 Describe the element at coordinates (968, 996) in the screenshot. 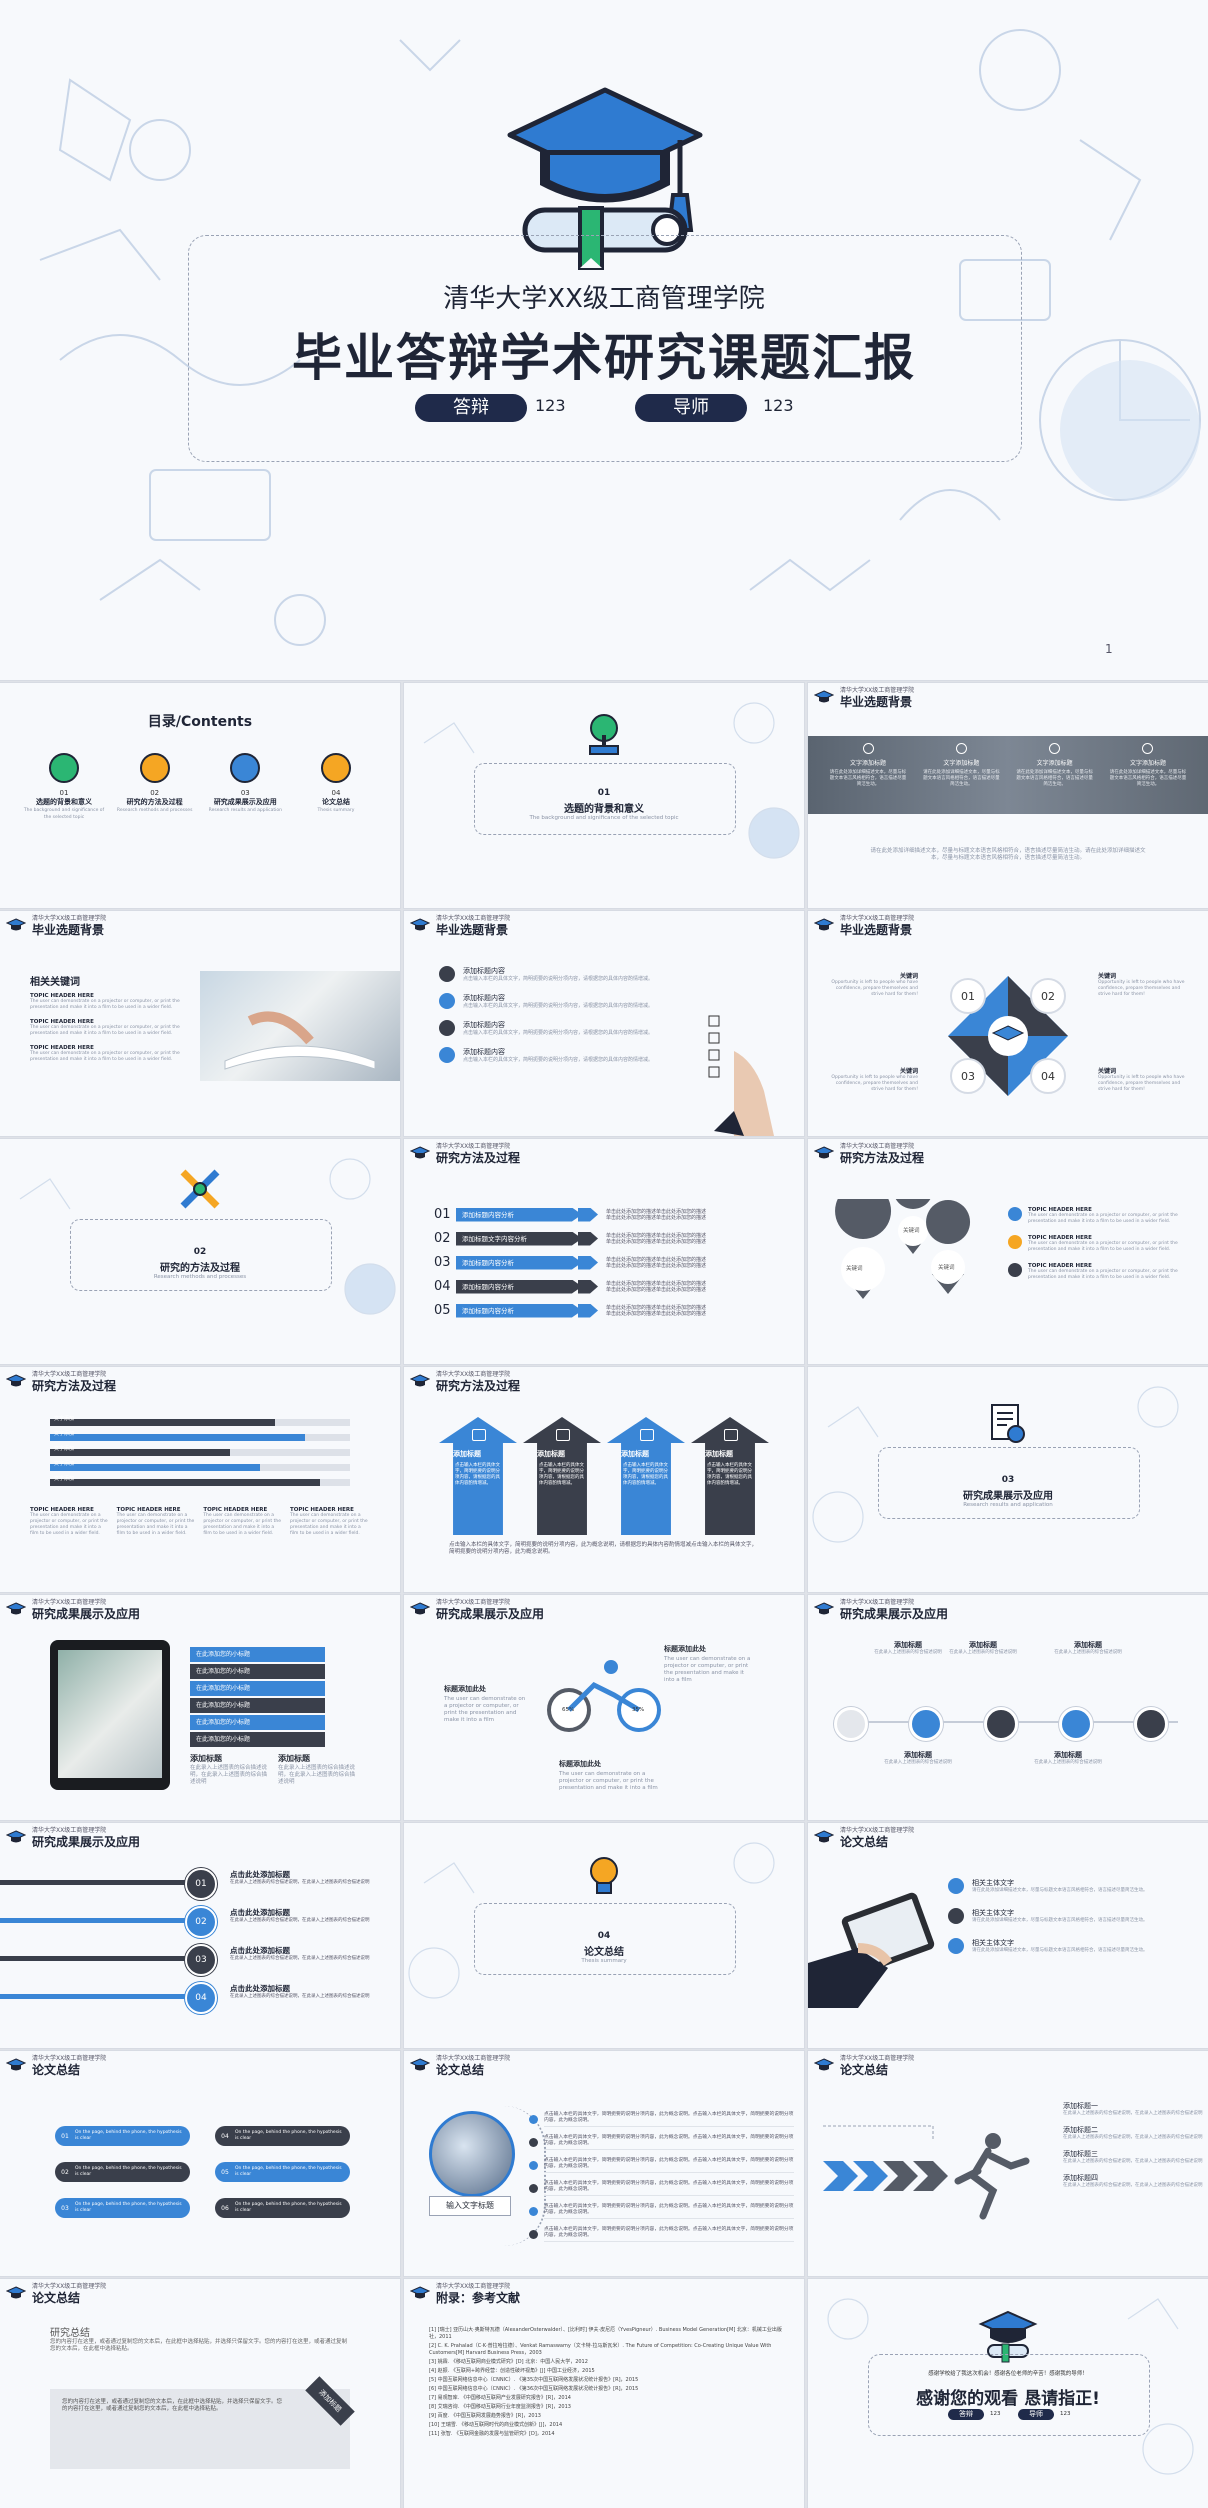

I see `number-label: 01` at that location.